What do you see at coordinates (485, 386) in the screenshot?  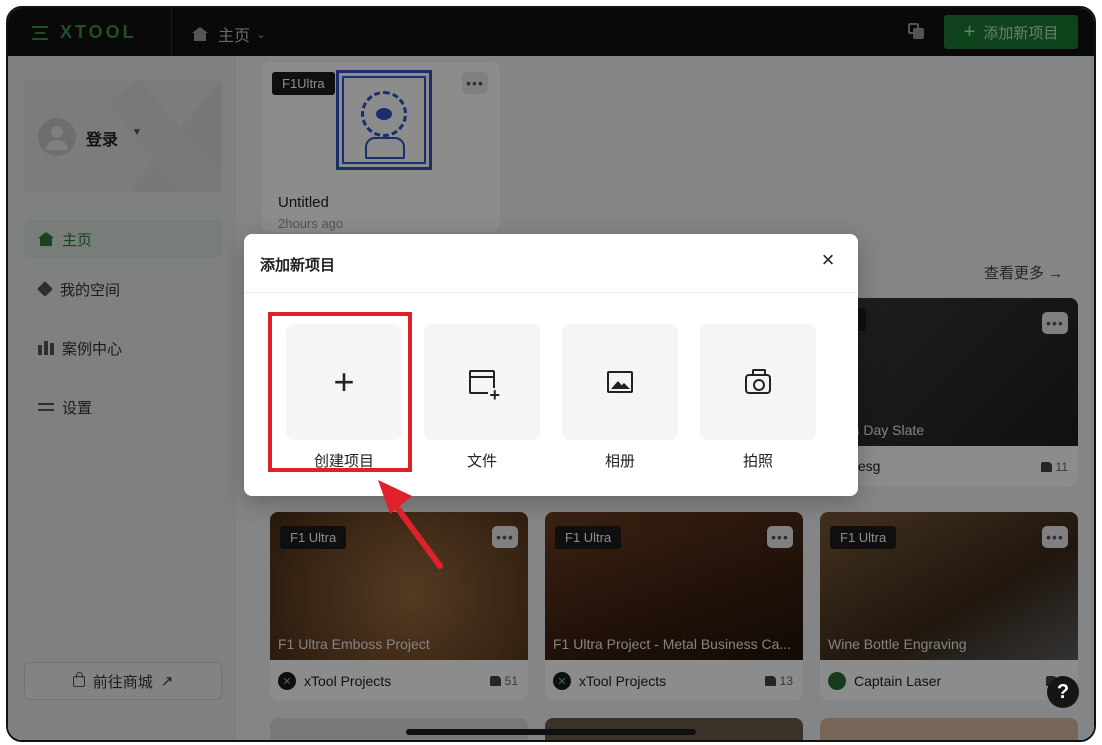 I see `file-add-icon` at bounding box center [485, 386].